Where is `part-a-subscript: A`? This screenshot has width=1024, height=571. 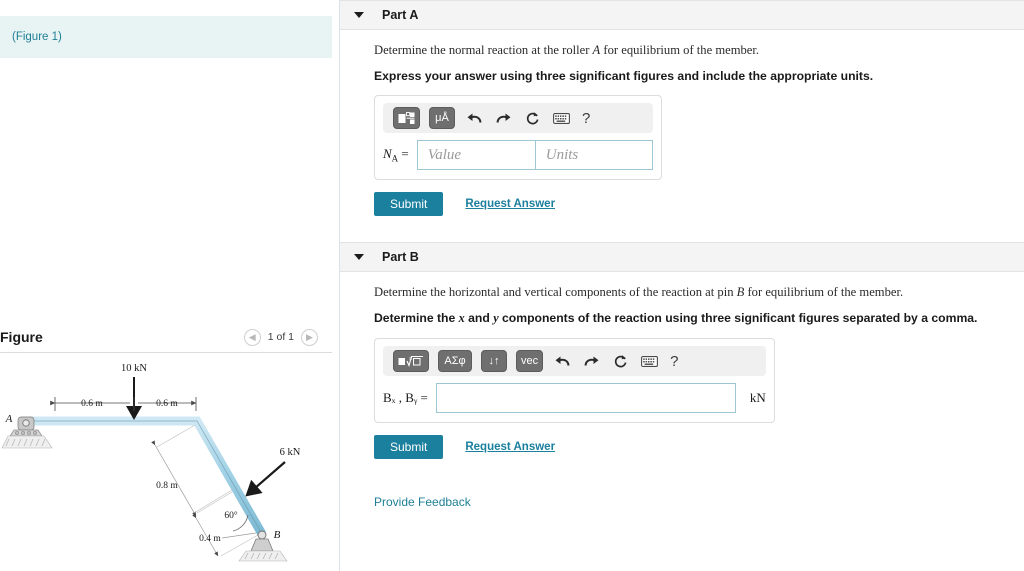 part-a-subscript: A is located at coordinates (395, 158).